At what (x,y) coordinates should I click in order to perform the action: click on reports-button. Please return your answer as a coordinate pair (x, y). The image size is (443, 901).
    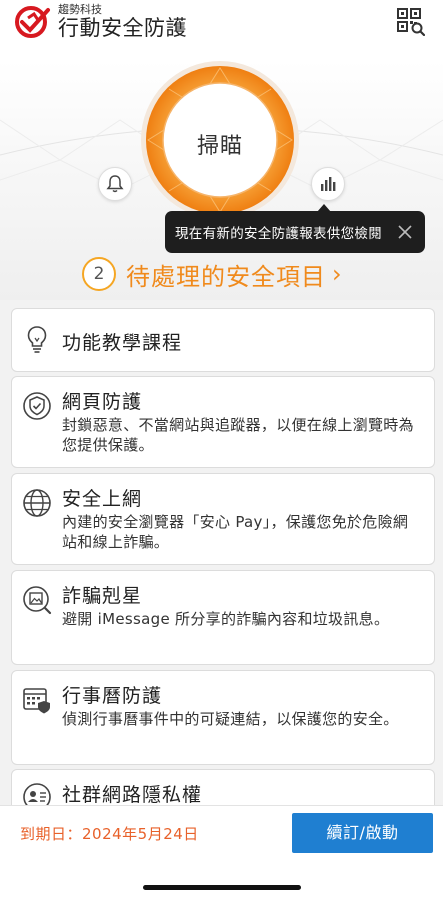
    Looking at the image, I should click on (328, 184).